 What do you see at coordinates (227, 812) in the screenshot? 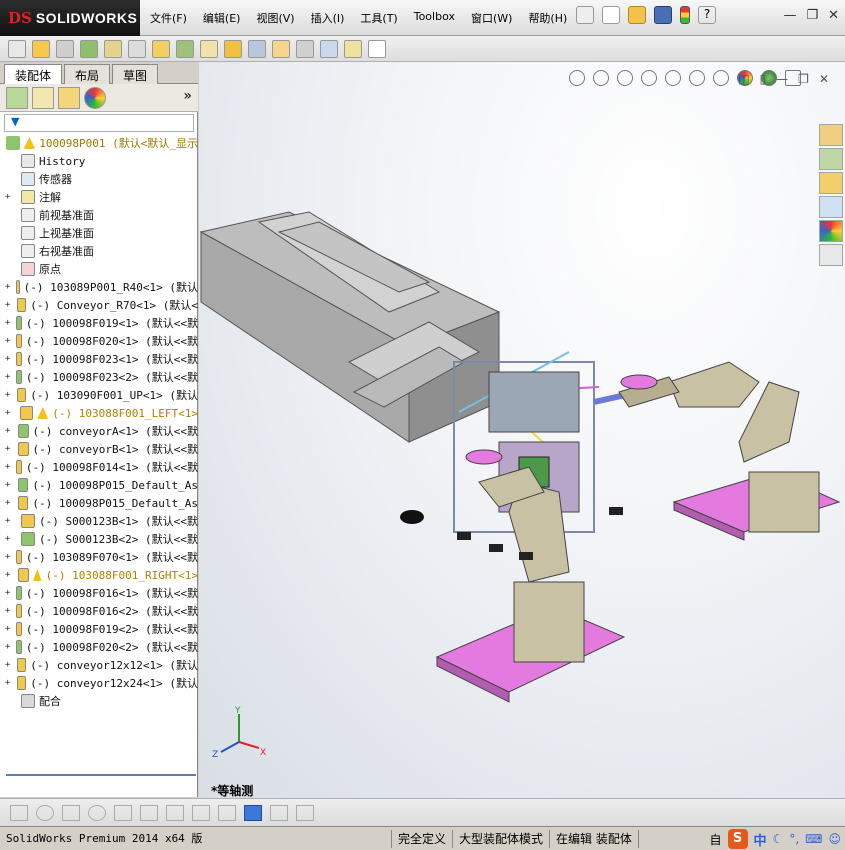
I see `plane-icon` at bounding box center [227, 812].